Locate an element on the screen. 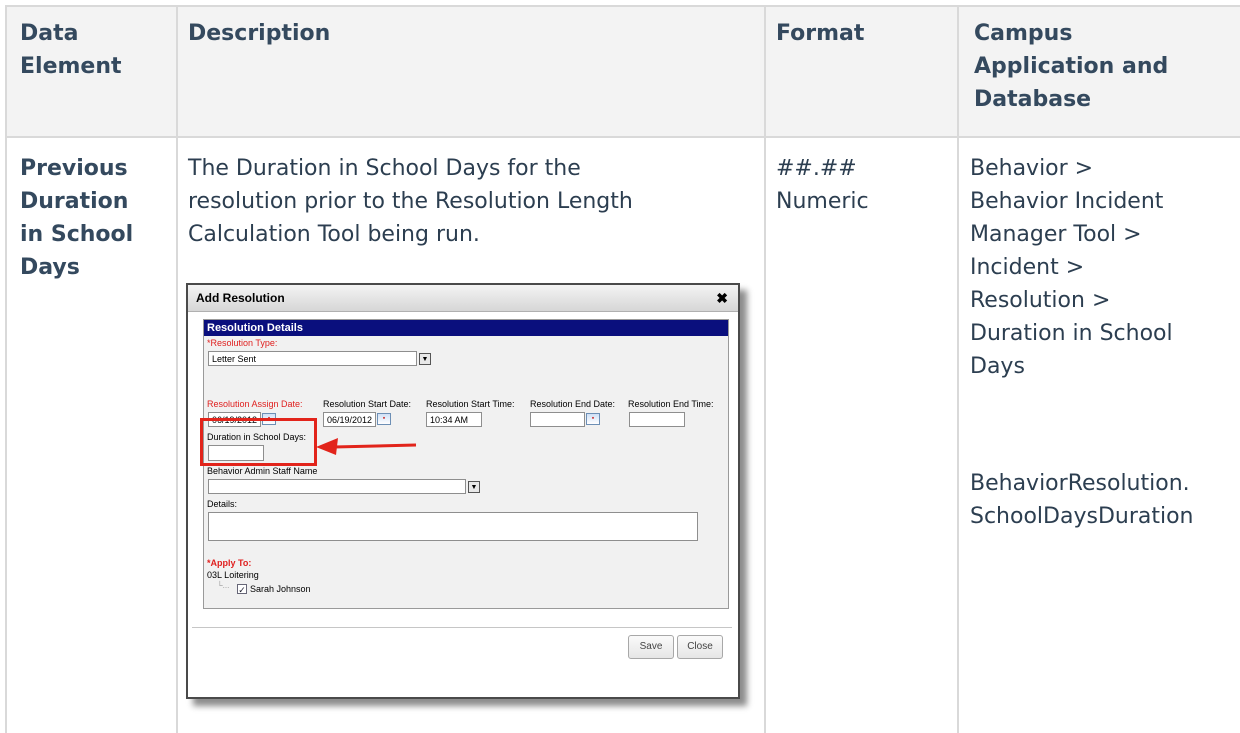  resolution-type-select: Letter Sent is located at coordinates (312, 358).